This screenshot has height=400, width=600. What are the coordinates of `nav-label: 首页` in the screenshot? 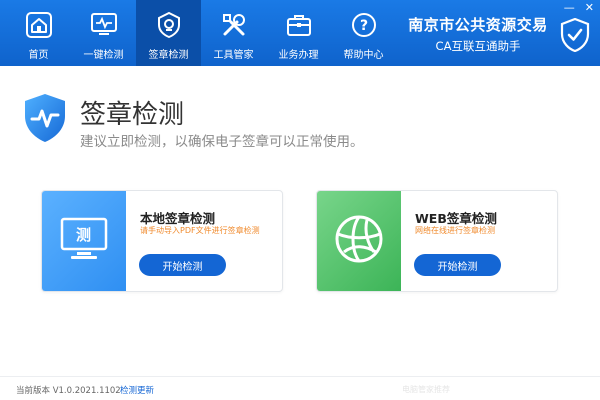 It's located at (38, 55).